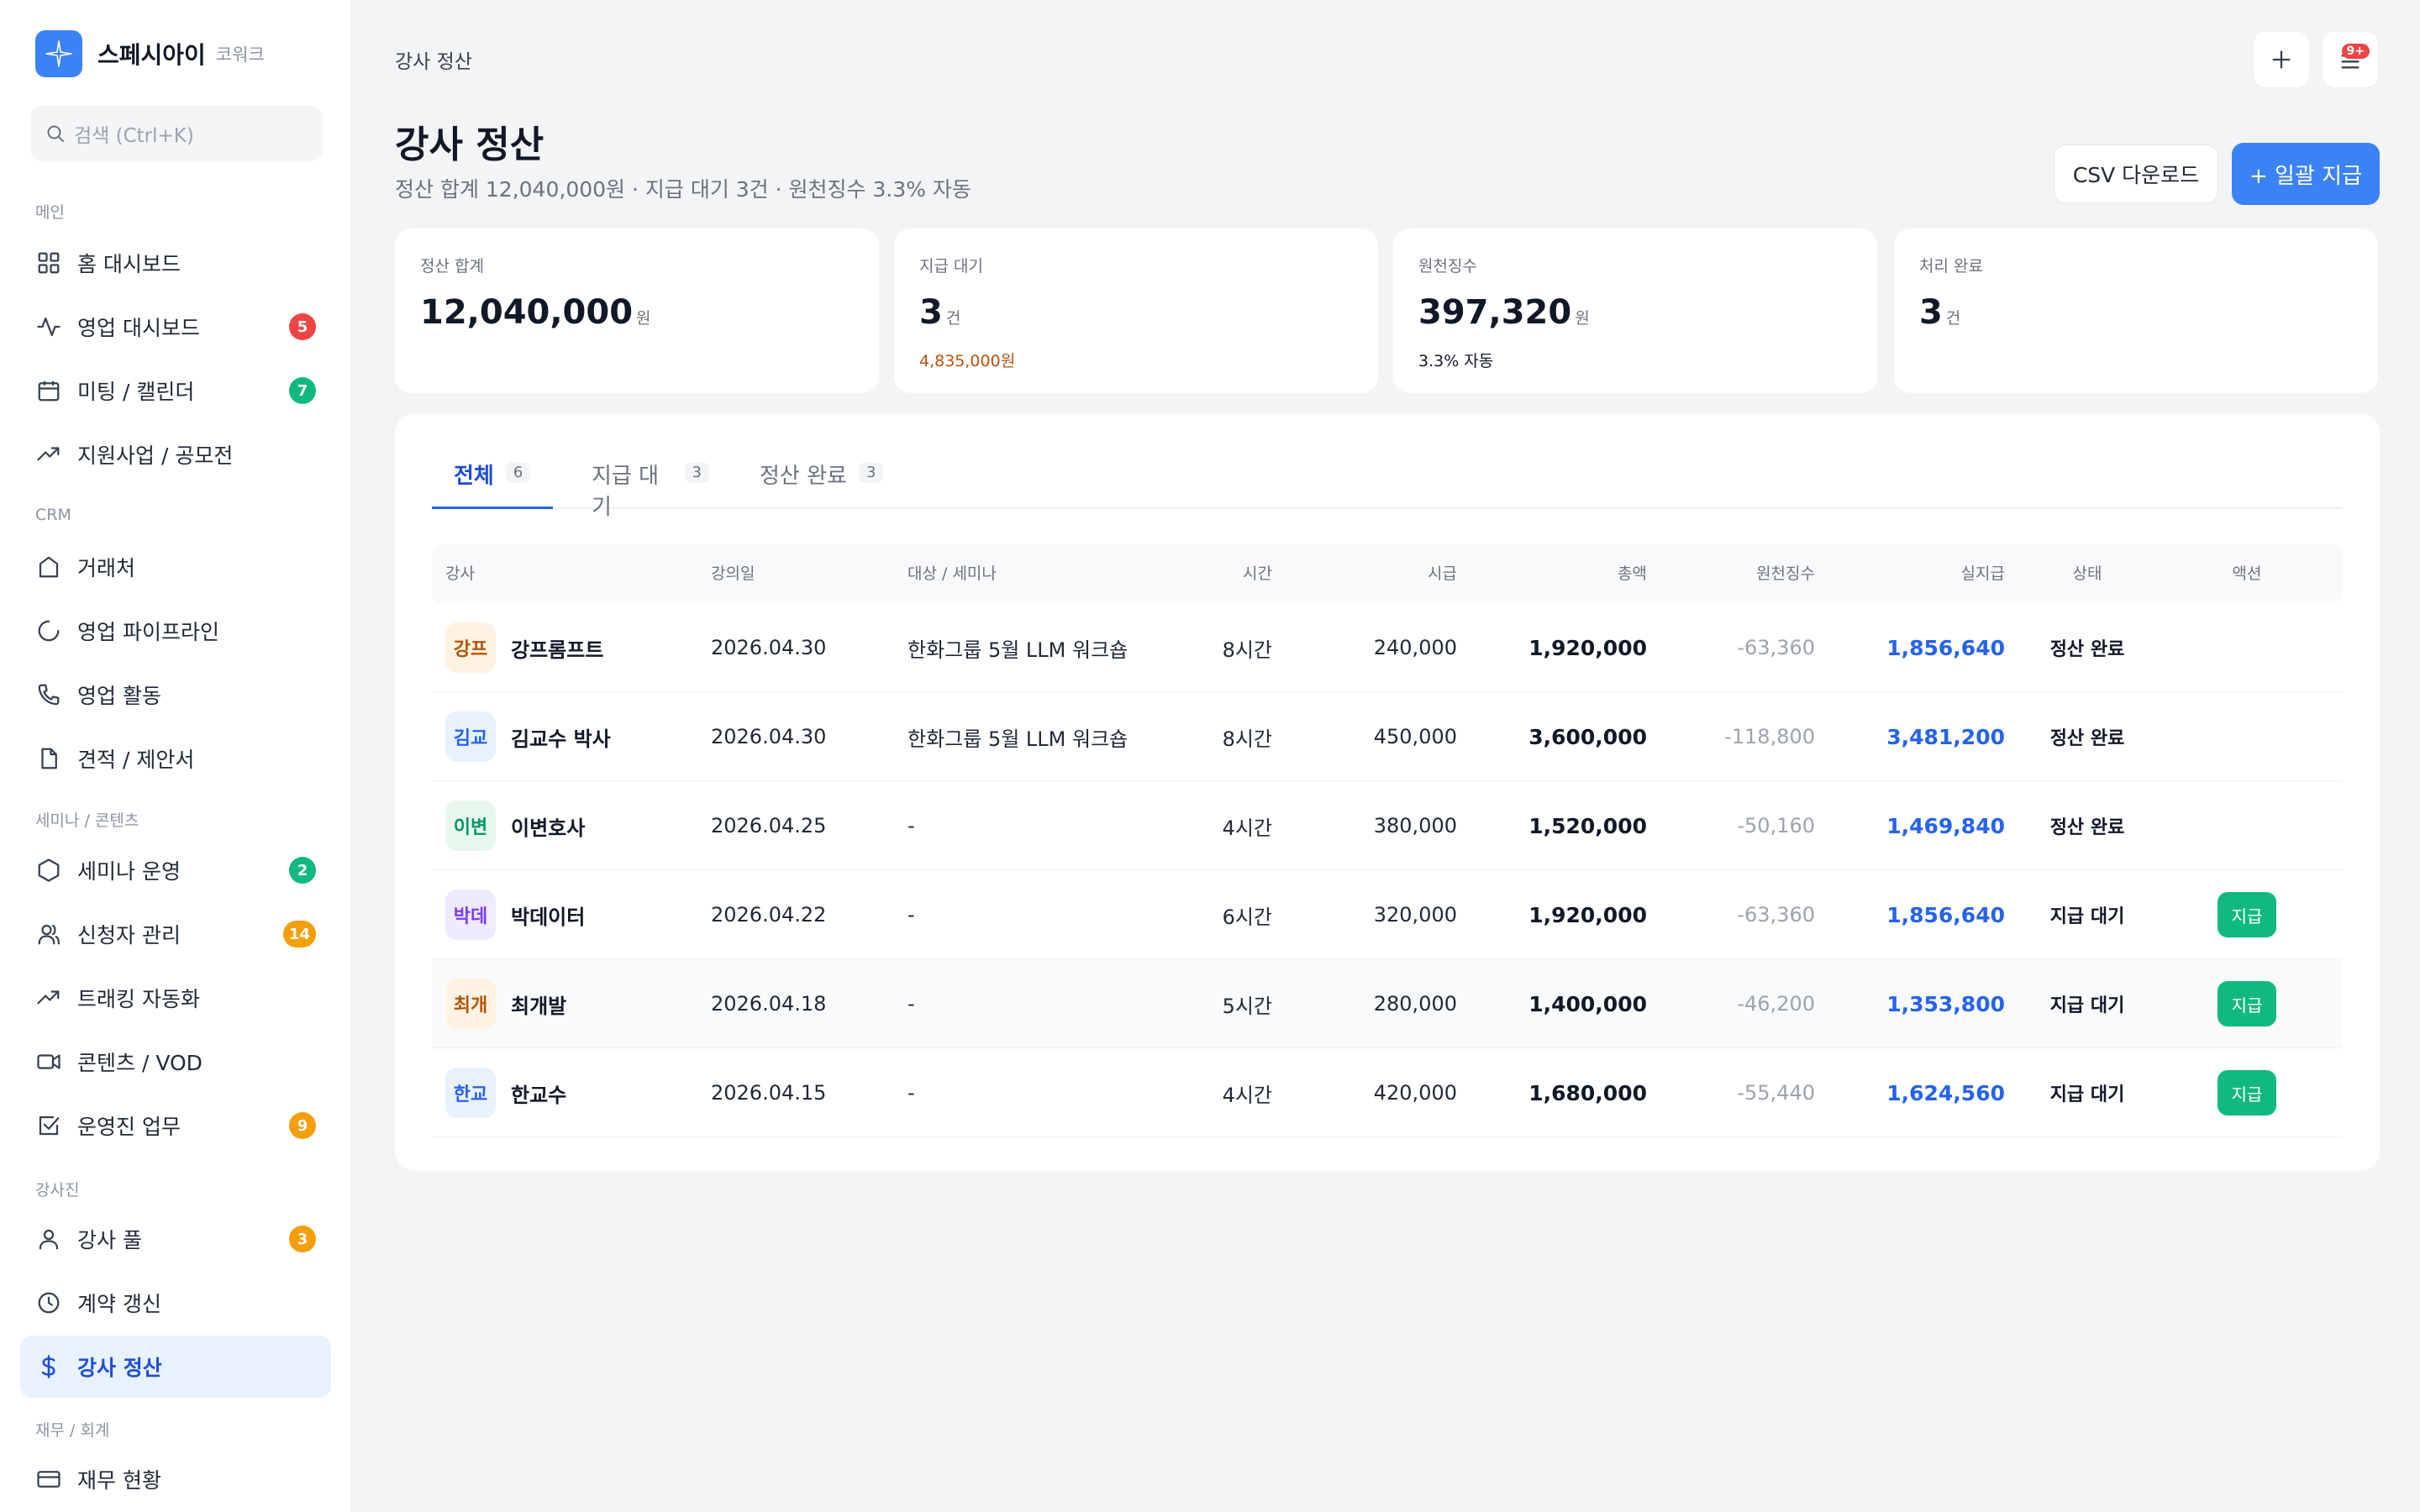 The image size is (2420, 1512). I want to click on clock-icon, so click(49, 1302).